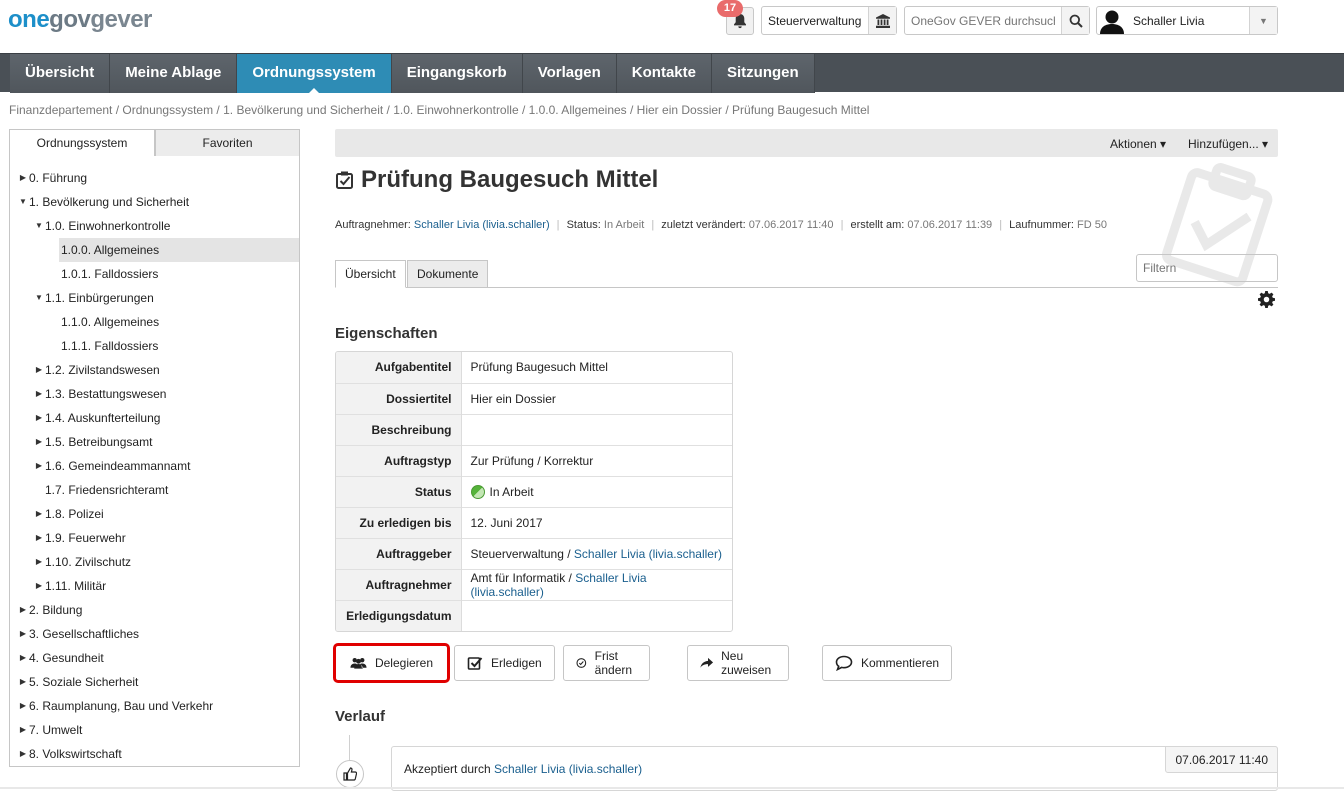  Describe the element at coordinates (707, 662) in the screenshot. I see `share-arrow-icon` at that location.